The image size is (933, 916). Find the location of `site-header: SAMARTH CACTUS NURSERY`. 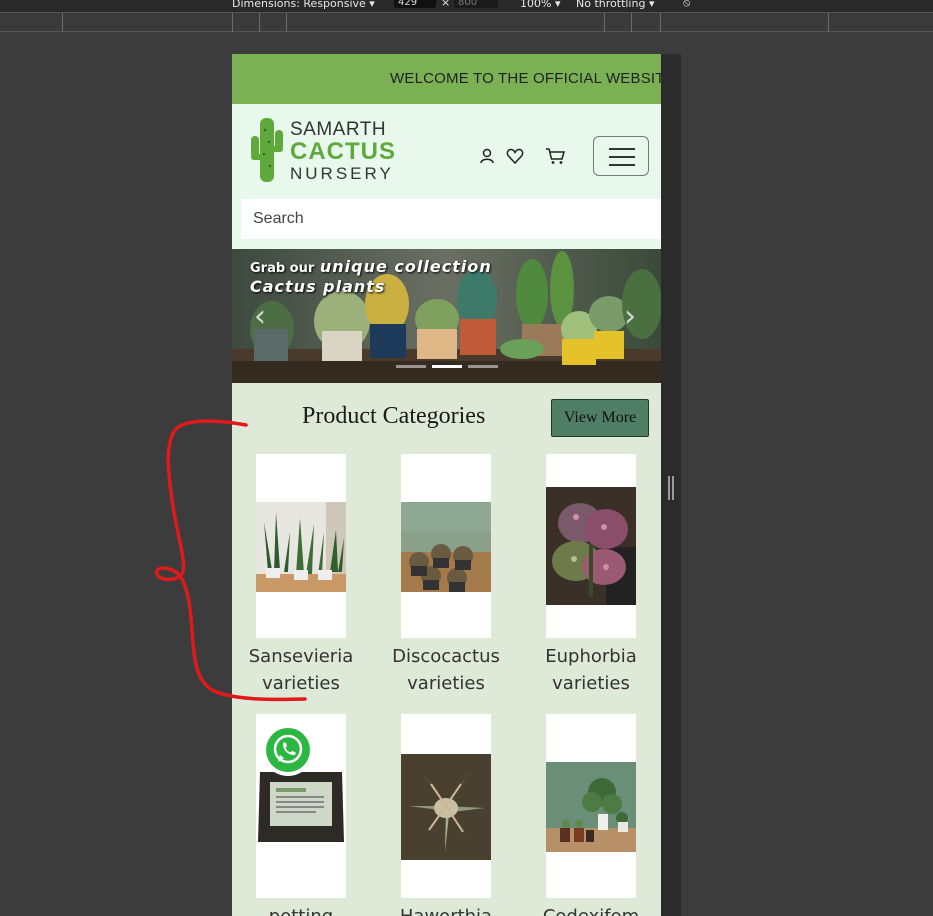

site-header: SAMARTH CACTUS NURSERY is located at coordinates (446, 151).